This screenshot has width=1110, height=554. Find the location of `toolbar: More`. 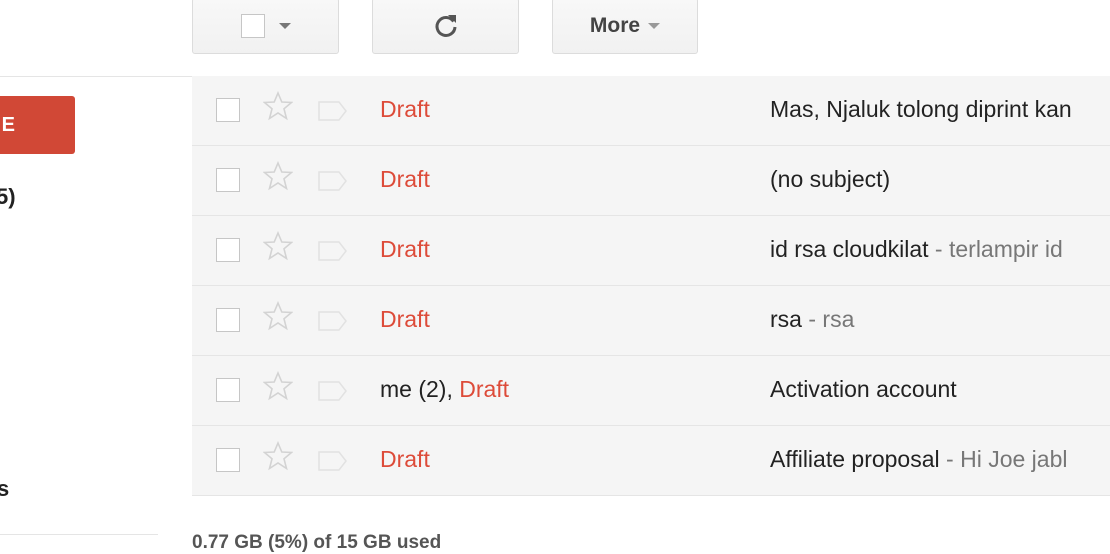

toolbar: More is located at coordinates (555, 38).